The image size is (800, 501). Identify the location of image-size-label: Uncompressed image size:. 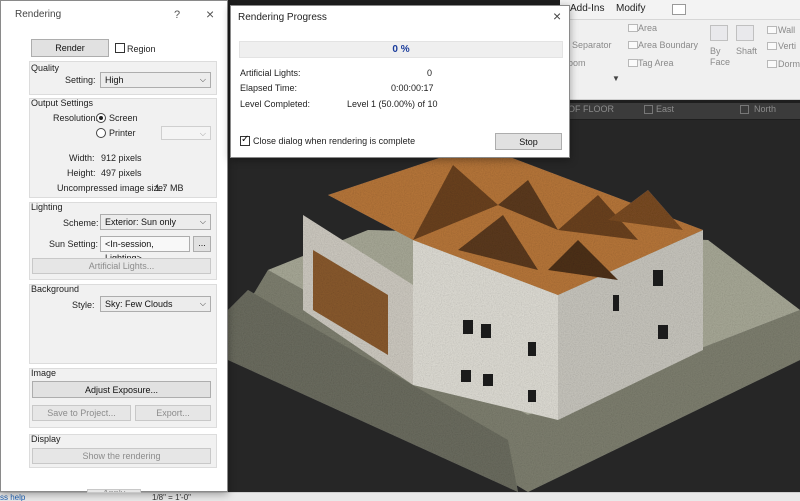
(111, 188).